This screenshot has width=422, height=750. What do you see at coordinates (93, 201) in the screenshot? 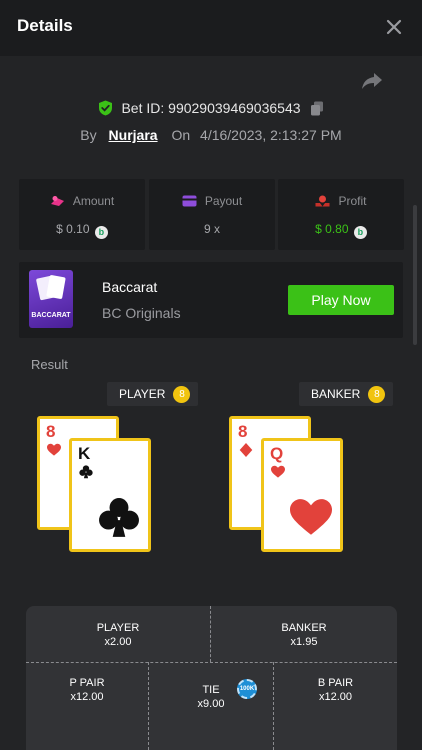
I see `amount-label: Amount` at bounding box center [93, 201].